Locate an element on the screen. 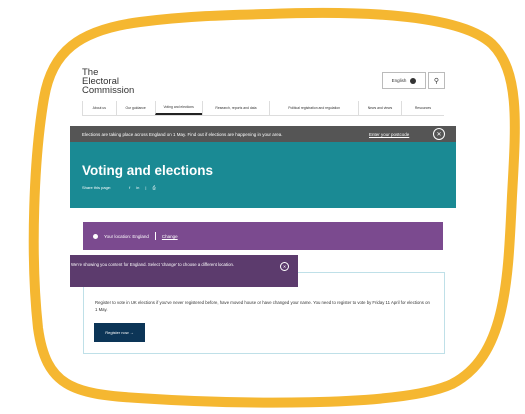  site-logo: The Electoral Commission is located at coordinates (108, 82).